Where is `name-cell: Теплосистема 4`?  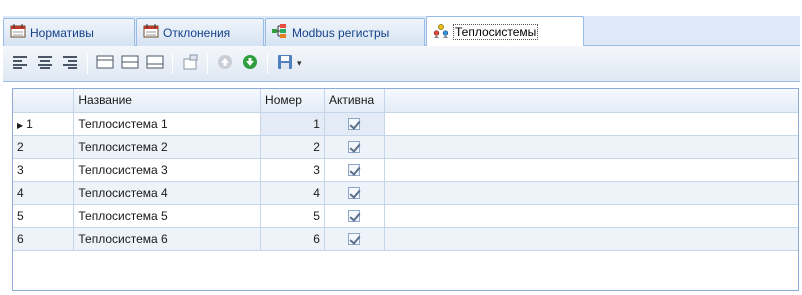 name-cell: Теплосистема 4 is located at coordinates (167, 193).